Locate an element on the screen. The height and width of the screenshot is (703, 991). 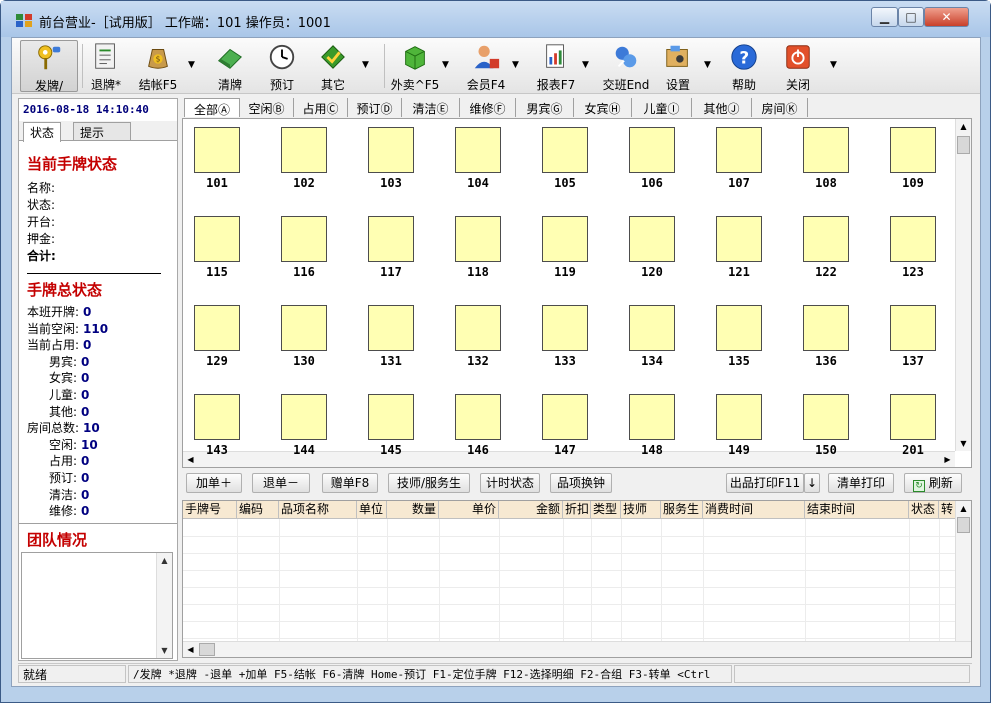
column-header: 消费时间 is located at coordinates (754, 510).